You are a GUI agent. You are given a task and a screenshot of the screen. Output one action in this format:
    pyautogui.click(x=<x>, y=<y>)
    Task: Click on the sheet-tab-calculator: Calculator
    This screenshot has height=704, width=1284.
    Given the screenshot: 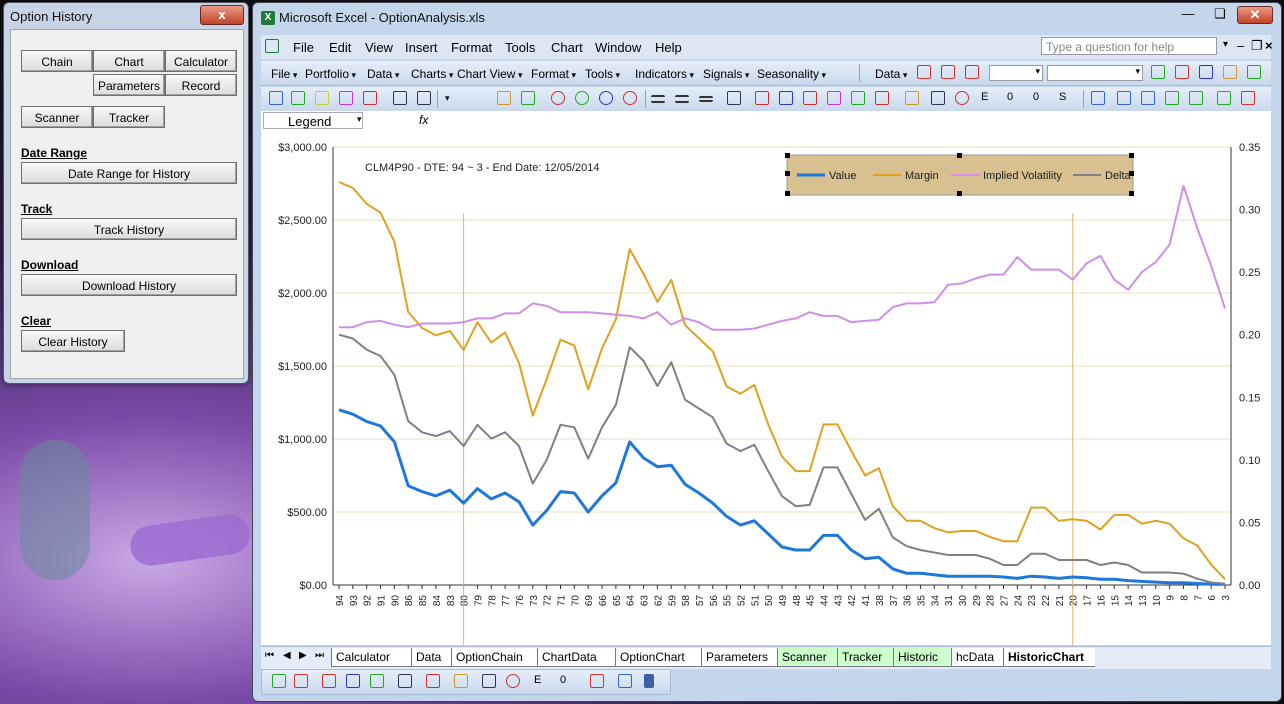 What is the action you would take?
    pyautogui.click(x=371, y=657)
    